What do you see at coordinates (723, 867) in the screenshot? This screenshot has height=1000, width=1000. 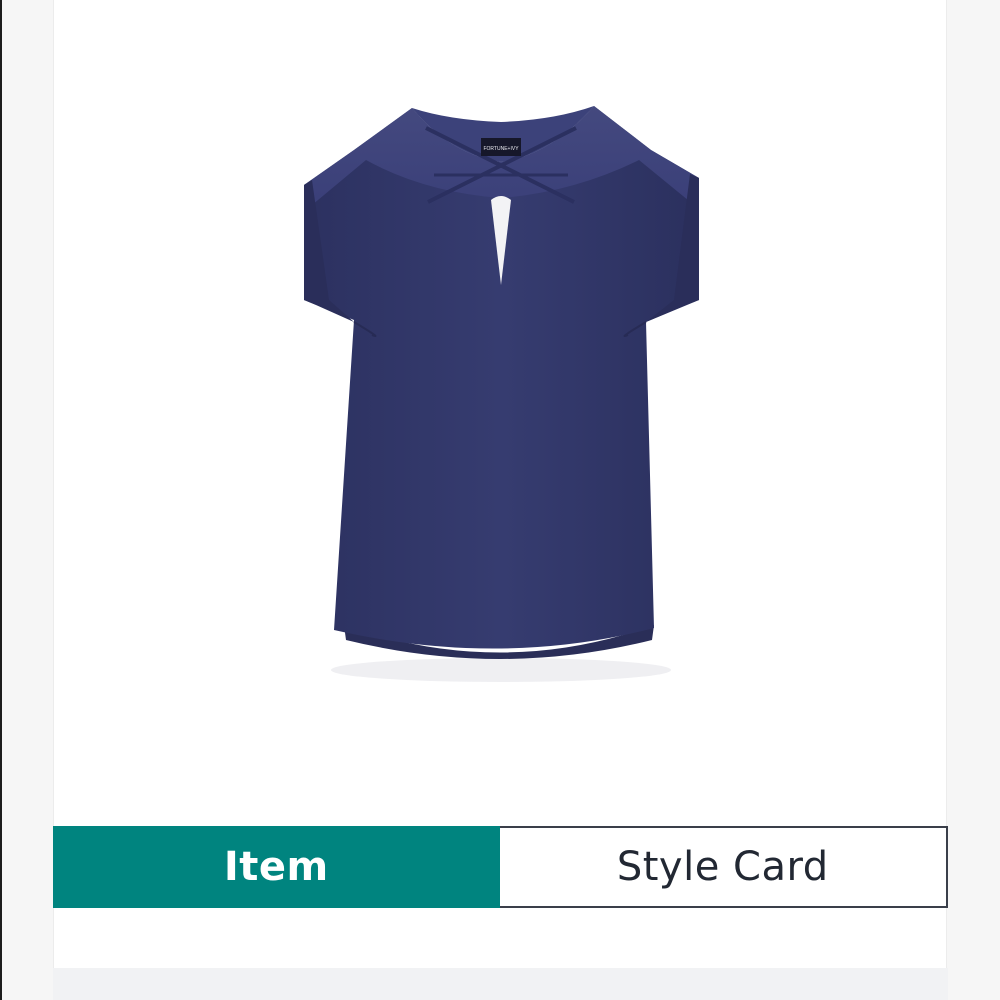 I see `style-card-tab: Style Card` at bounding box center [723, 867].